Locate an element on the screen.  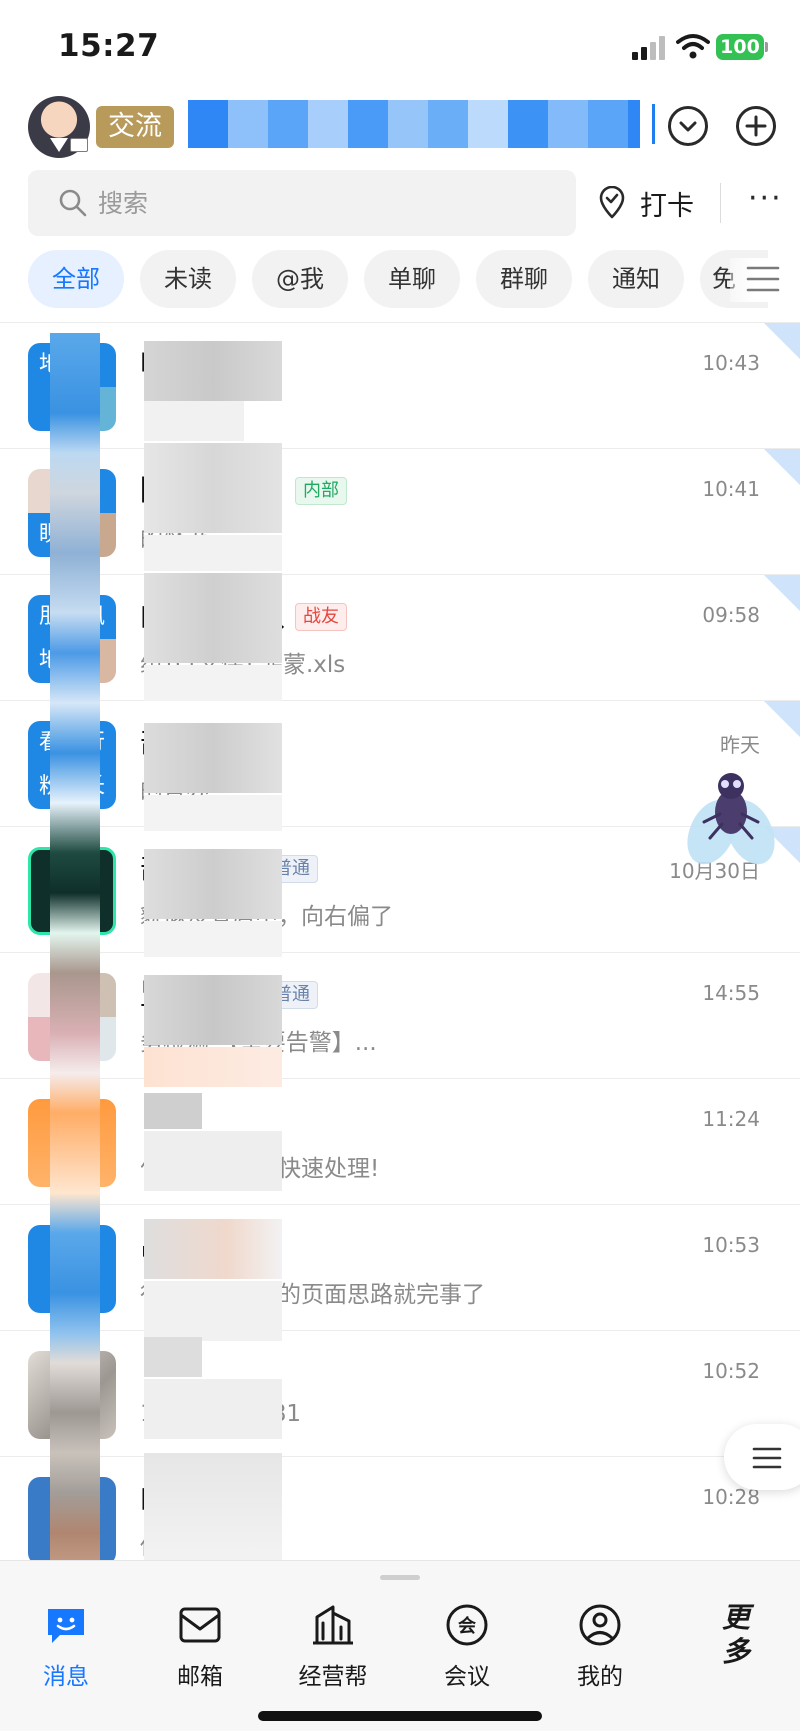
tab-label: 我的 is located at coordinates (600, 1677).